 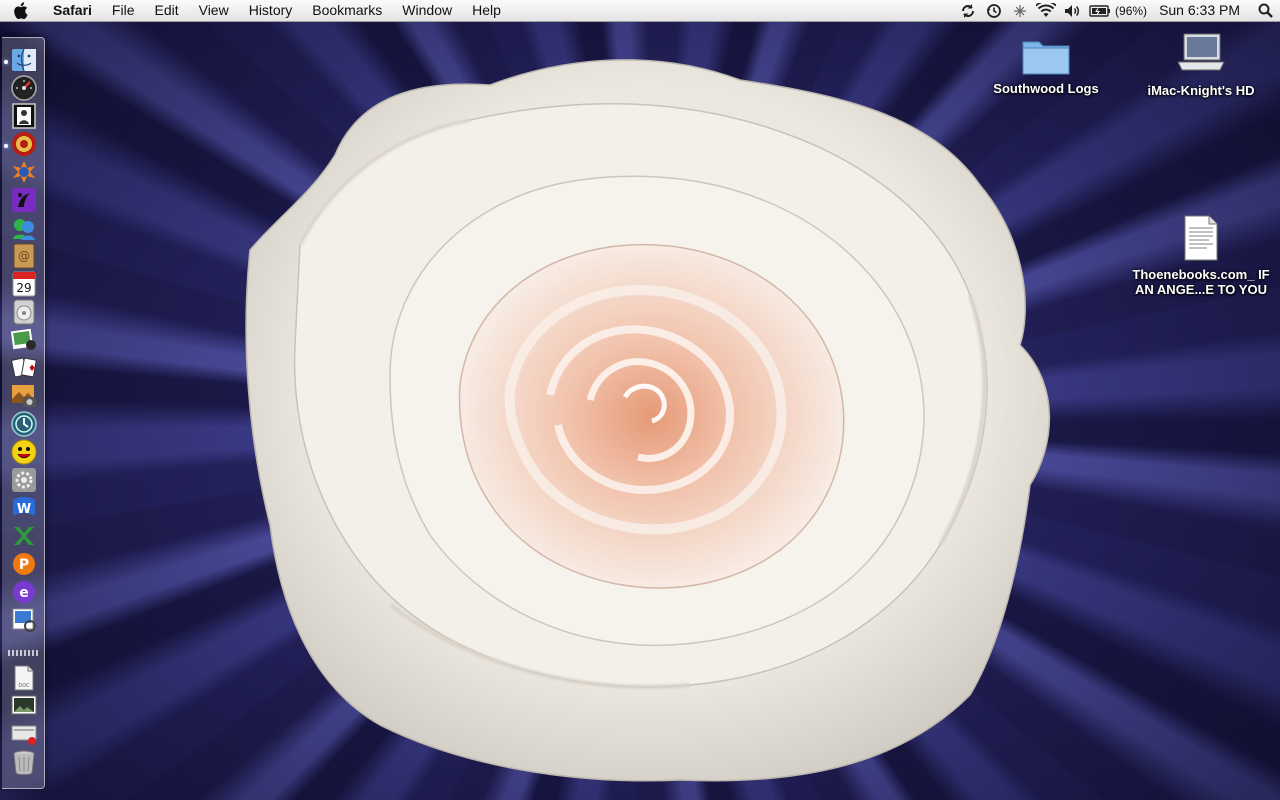 I want to click on firefox-icon, so click(x=24, y=172).